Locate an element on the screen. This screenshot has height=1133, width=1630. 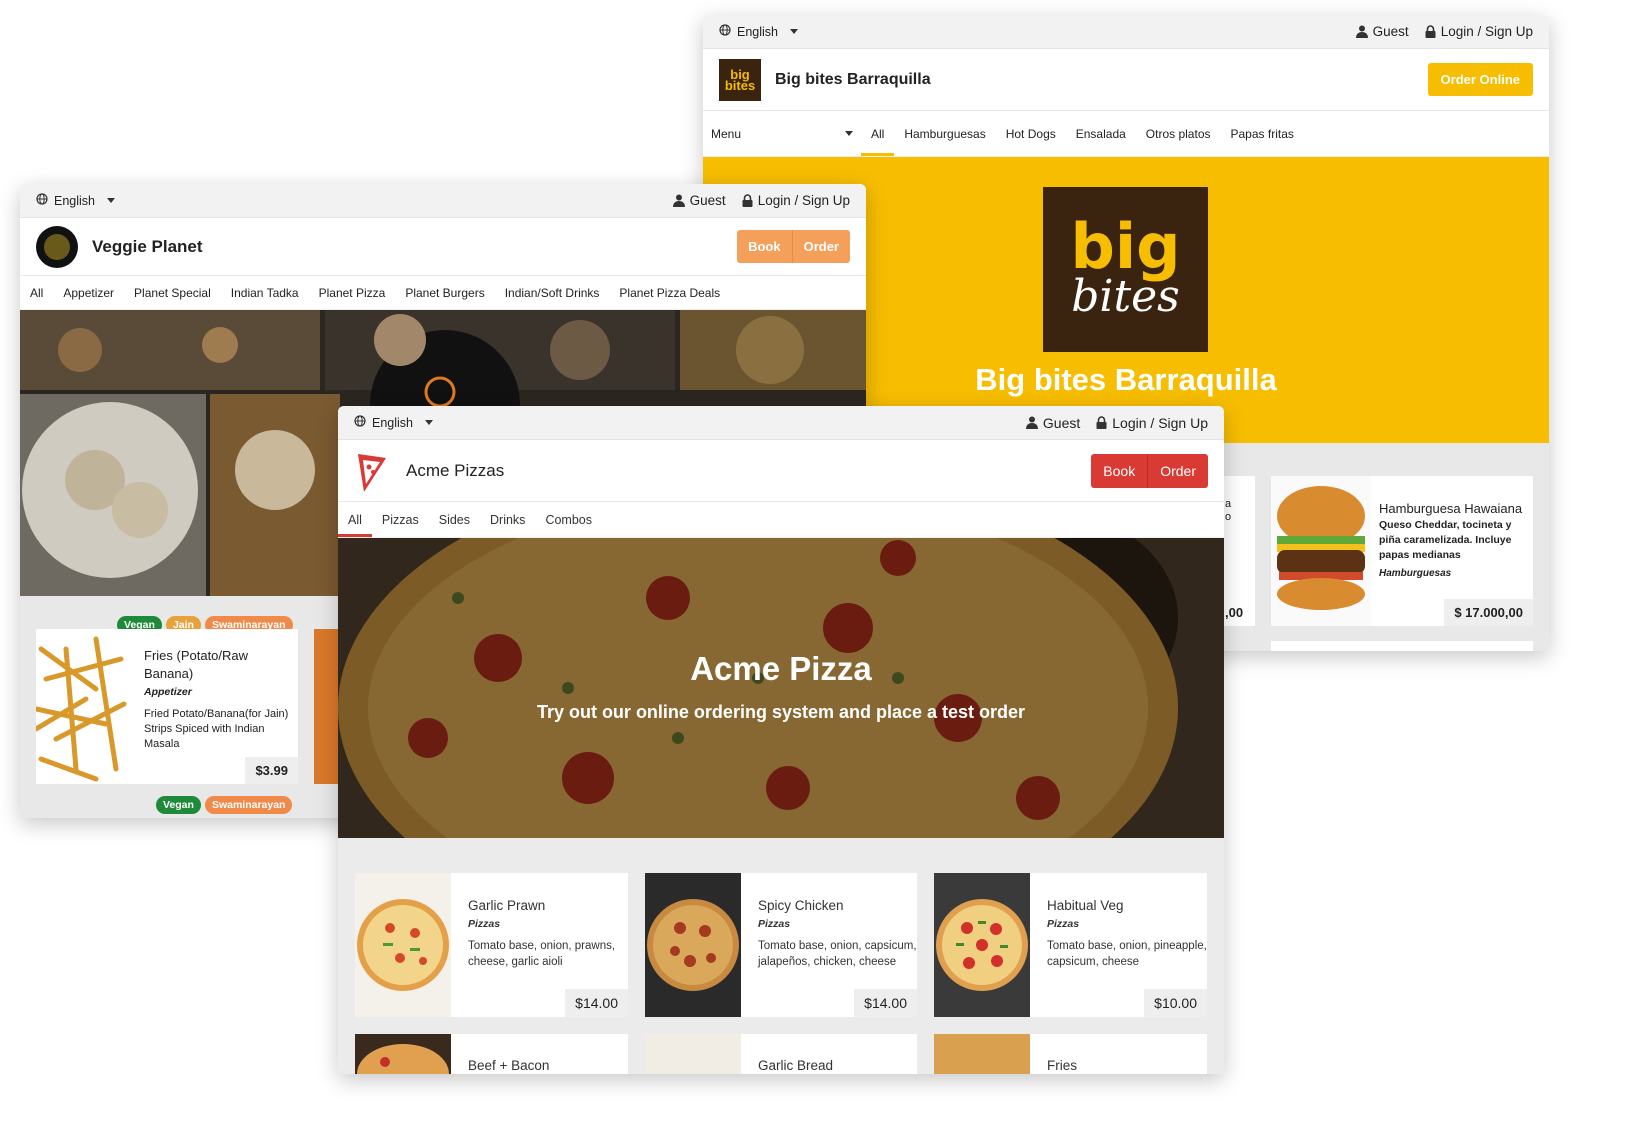
nav-hamburguesas: Hamburguesas is located at coordinates (944, 133).